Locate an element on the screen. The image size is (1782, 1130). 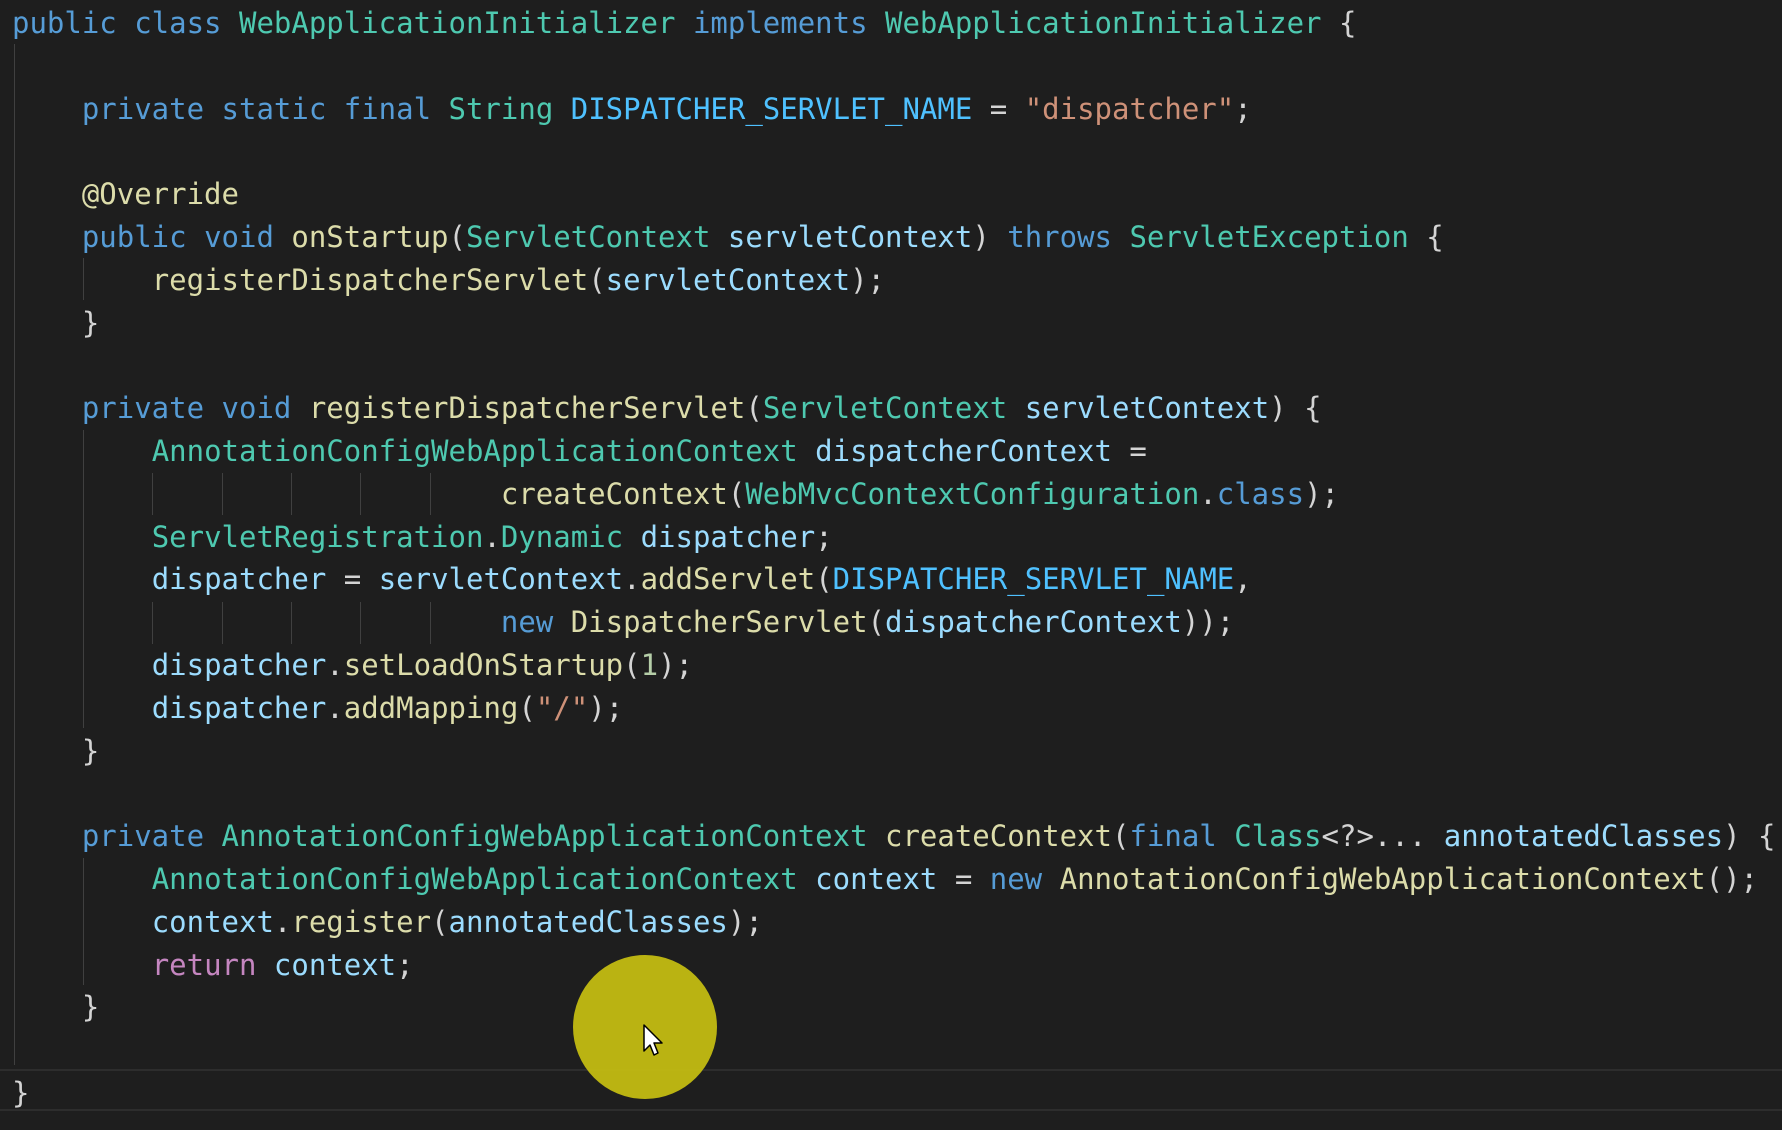
code-line: @Override is located at coordinates (125, 194).